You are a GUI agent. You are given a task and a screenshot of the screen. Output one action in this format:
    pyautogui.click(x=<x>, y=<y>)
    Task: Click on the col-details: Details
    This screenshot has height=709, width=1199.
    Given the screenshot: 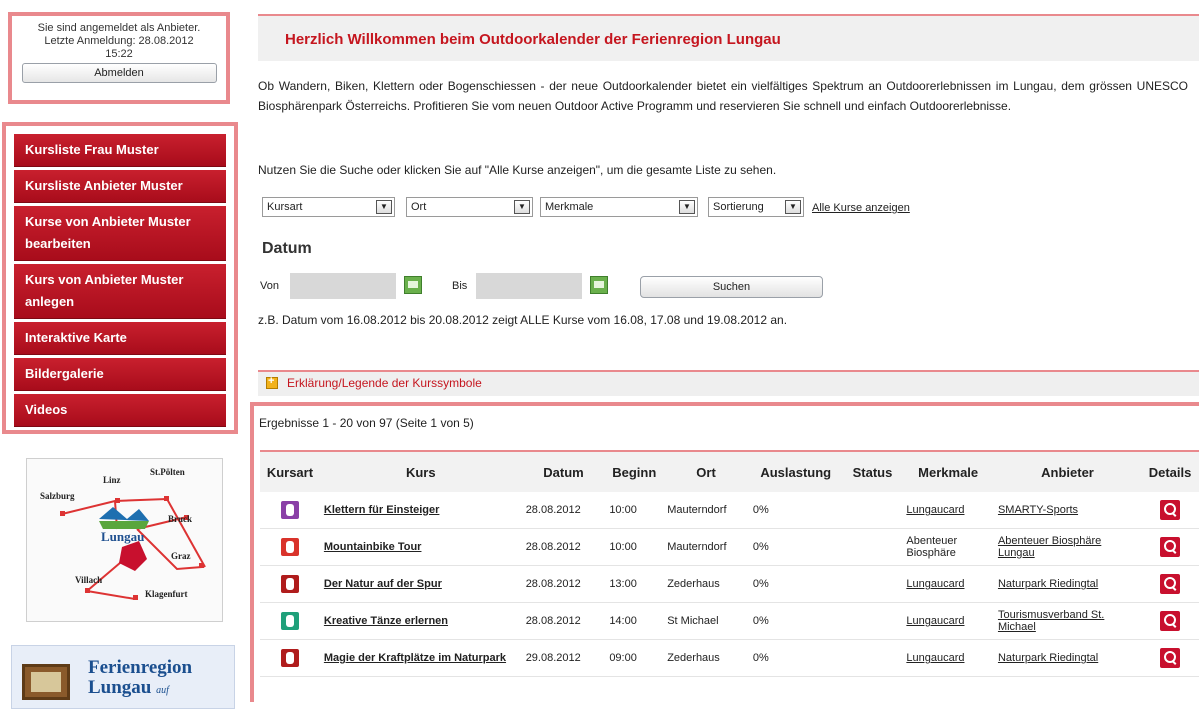 What is the action you would take?
    pyautogui.click(x=1170, y=471)
    